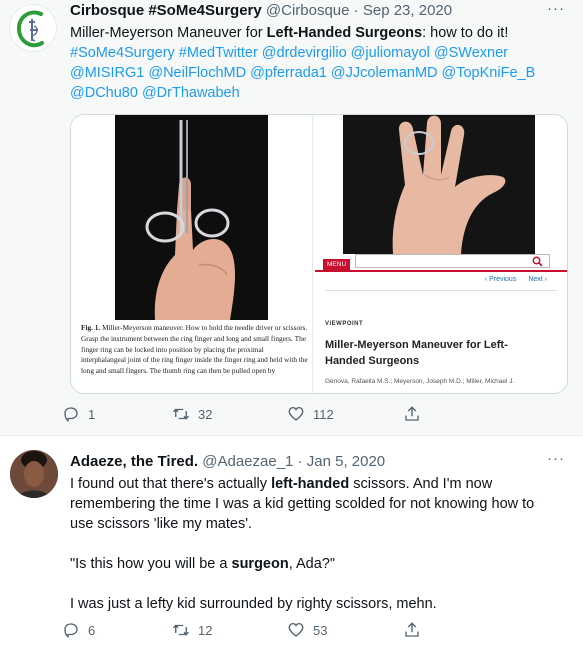 The image size is (583, 653). What do you see at coordinates (441, 290) in the screenshot?
I see `divider-line` at bounding box center [441, 290].